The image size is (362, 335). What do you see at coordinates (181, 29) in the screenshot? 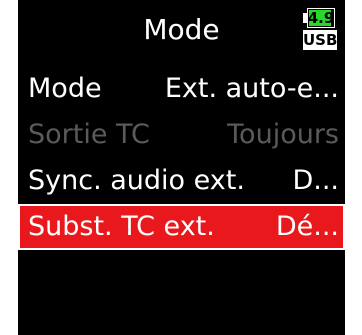
I see `page-title: Mode` at bounding box center [181, 29].